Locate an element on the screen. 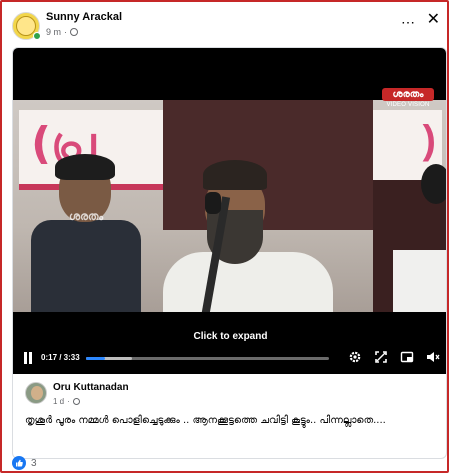  picture-in-picture-icon is located at coordinates (407, 357).